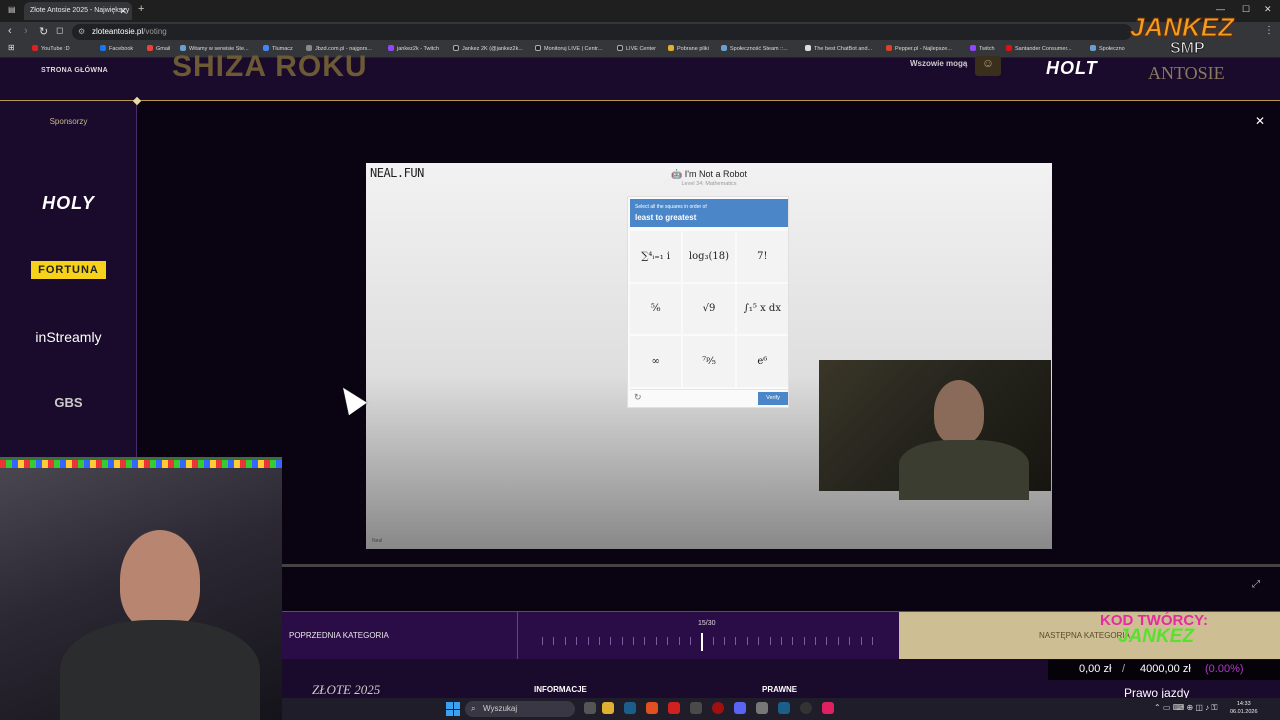 The width and height of the screenshot is (1280, 720). What do you see at coordinates (638, 397) in the screenshot?
I see `refresh-icon: ↻` at bounding box center [638, 397].